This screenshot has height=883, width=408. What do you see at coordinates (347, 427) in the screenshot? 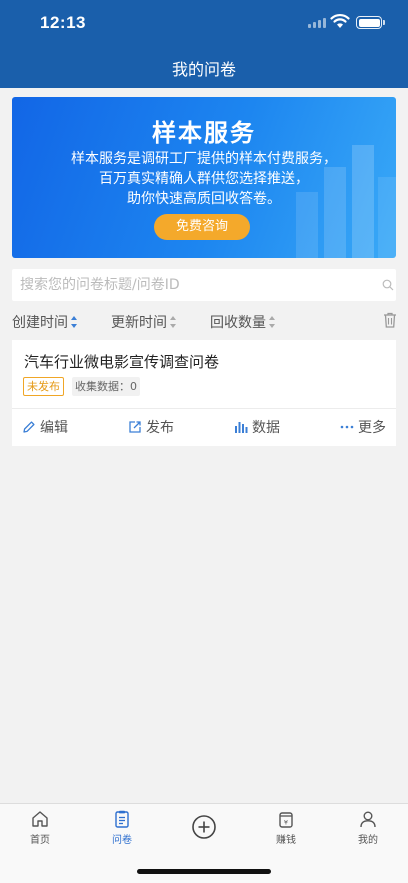
I see `more-dots-icon` at bounding box center [347, 427].